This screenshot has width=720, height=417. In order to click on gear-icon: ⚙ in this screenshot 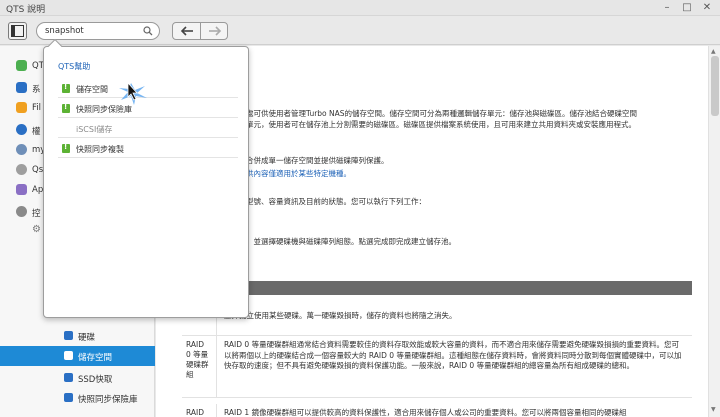, I will do `click(36, 229)`.